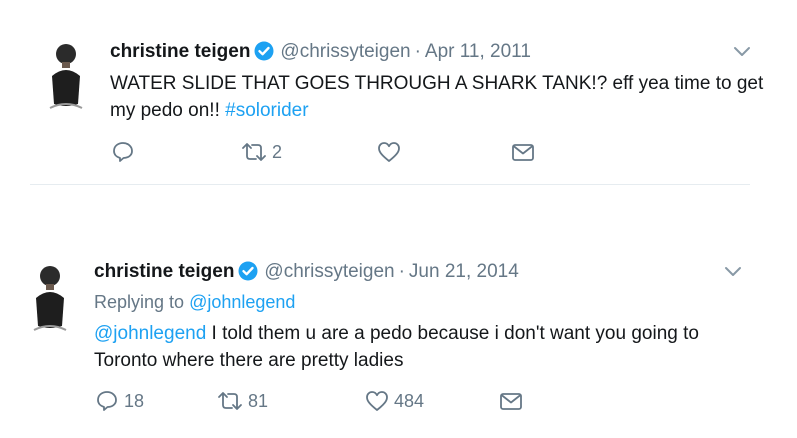 The height and width of the screenshot is (438, 797). I want to click on hashtag-link: #solorider, so click(266, 110).